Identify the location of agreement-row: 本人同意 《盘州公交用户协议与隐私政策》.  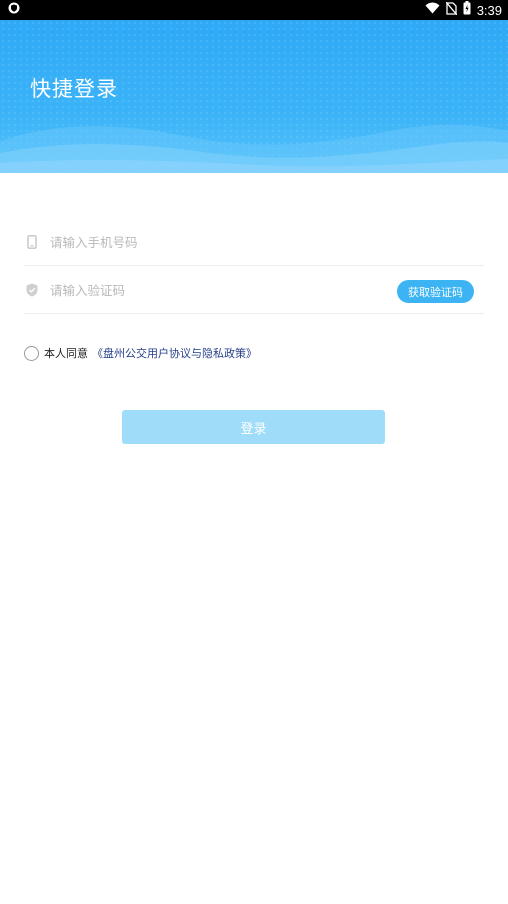
(140, 353).